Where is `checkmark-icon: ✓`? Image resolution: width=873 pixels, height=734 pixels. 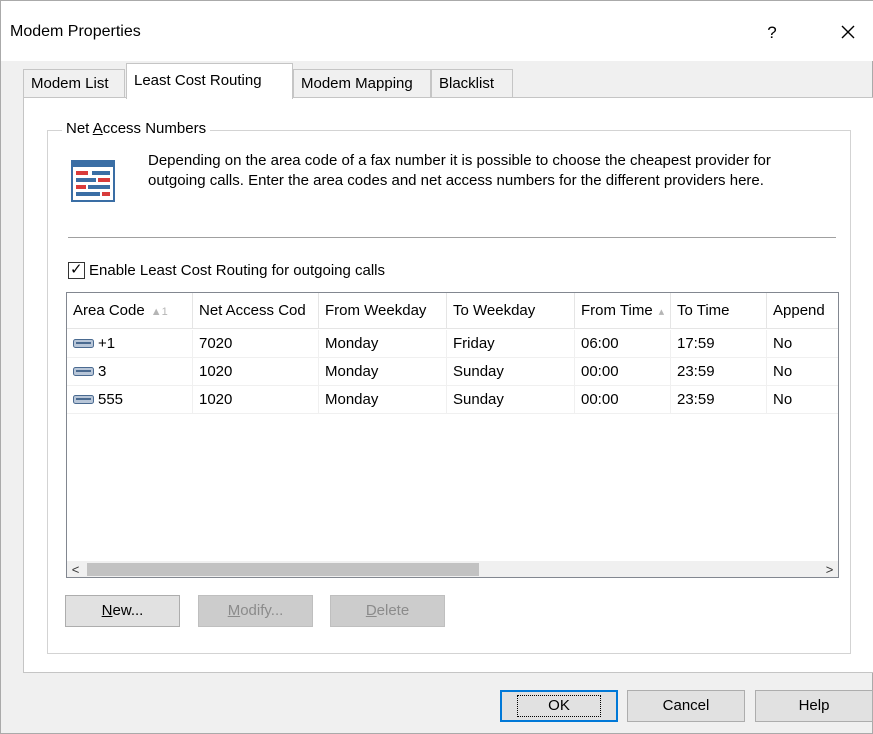 checkmark-icon: ✓ is located at coordinates (76, 269).